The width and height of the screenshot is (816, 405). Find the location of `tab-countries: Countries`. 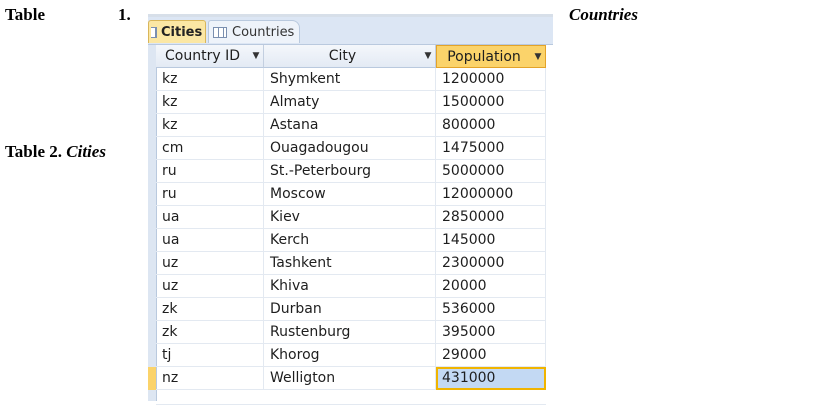

tab-countries: Countries is located at coordinates (254, 31).